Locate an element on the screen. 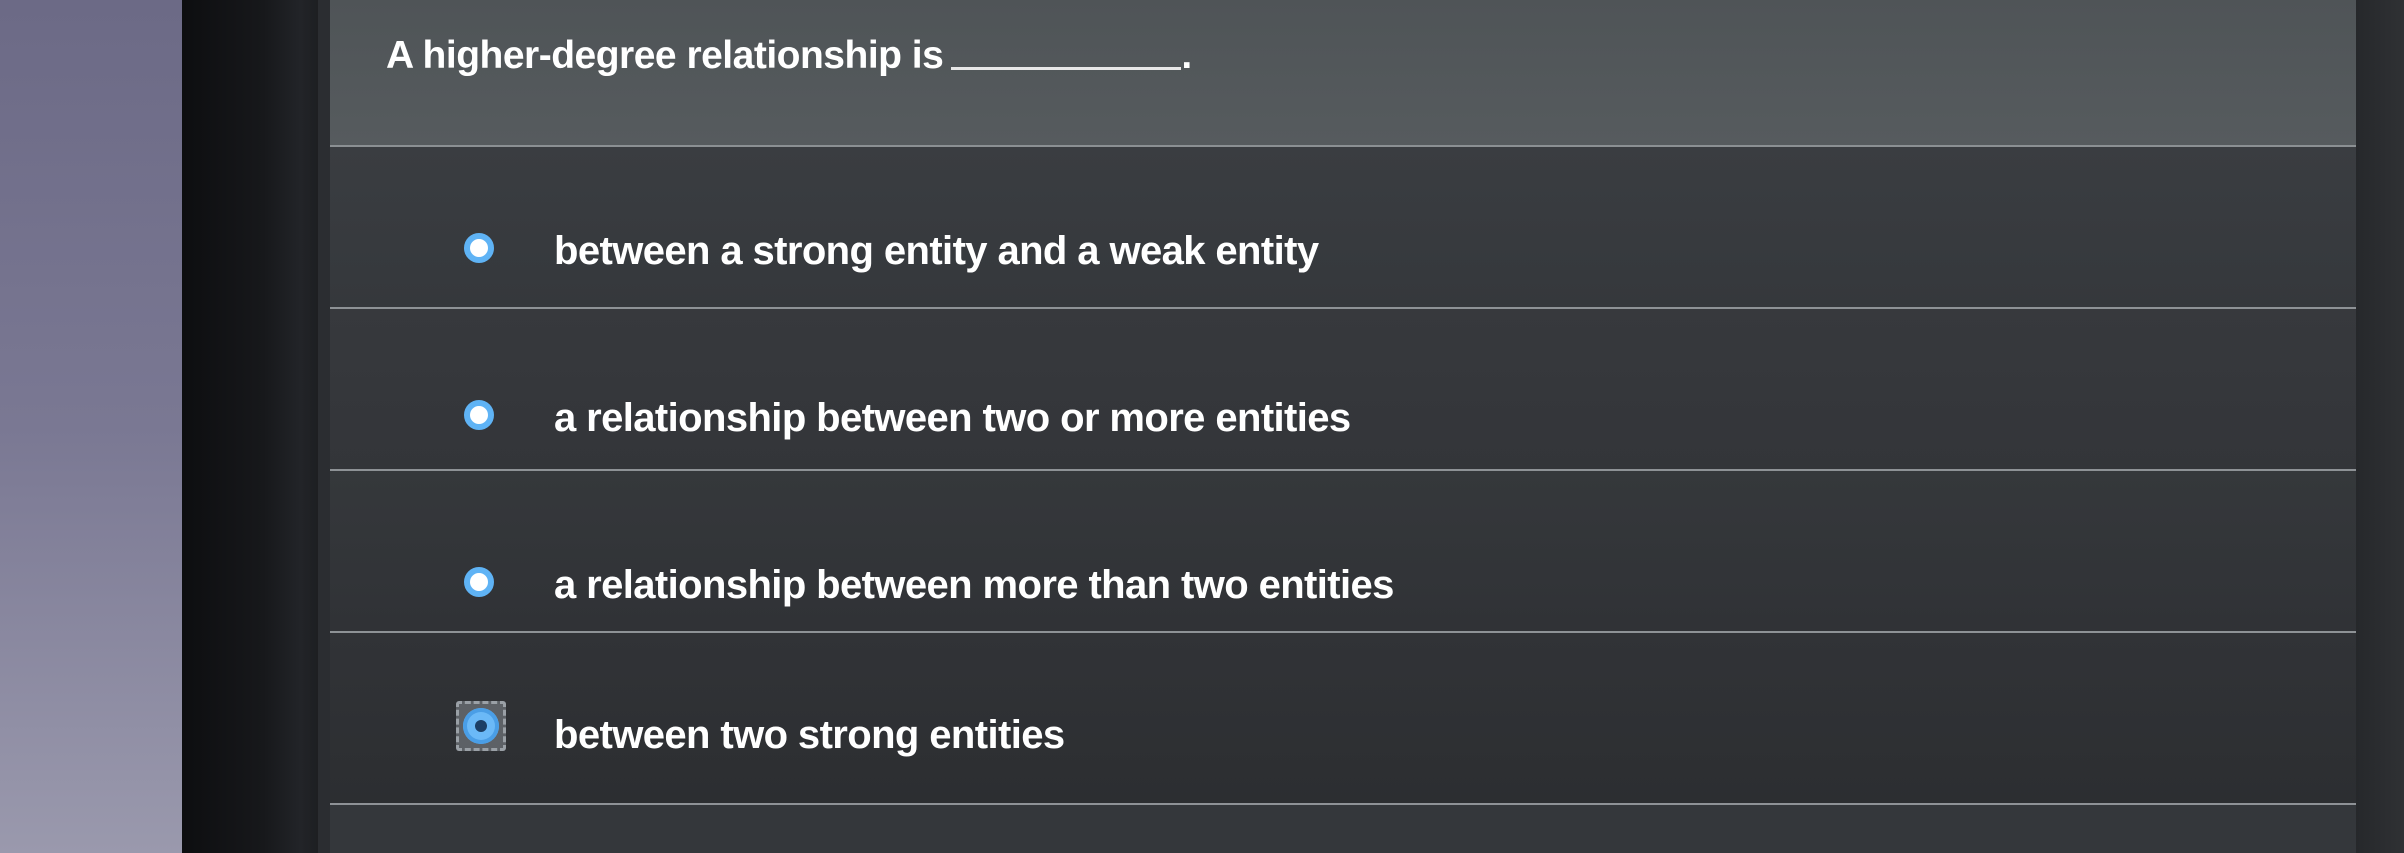  background-wall is located at coordinates (100, 426).